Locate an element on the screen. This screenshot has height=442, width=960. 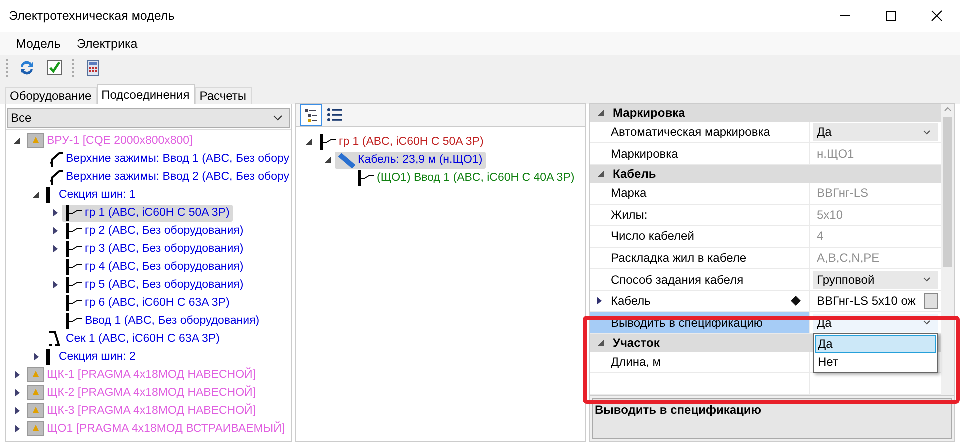
property-name: Марка is located at coordinates (700, 193).